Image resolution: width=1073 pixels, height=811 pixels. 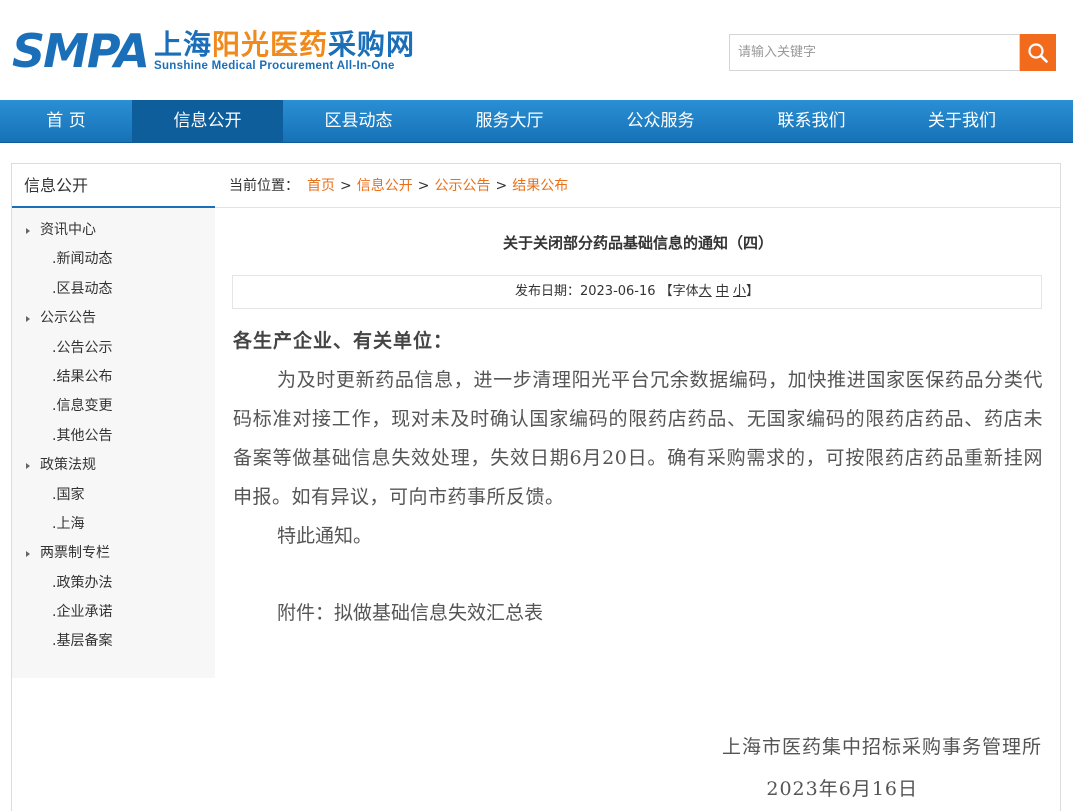 What do you see at coordinates (113, 289) in the screenshot?
I see `sidebar-item-district-news: .区县动态` at bounding box center [113, 289].